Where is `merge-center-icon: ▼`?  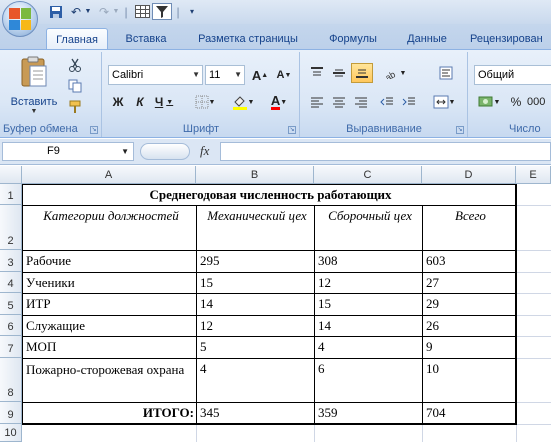 merge-center-icon: ▼ is located at coordinates (444, 102).